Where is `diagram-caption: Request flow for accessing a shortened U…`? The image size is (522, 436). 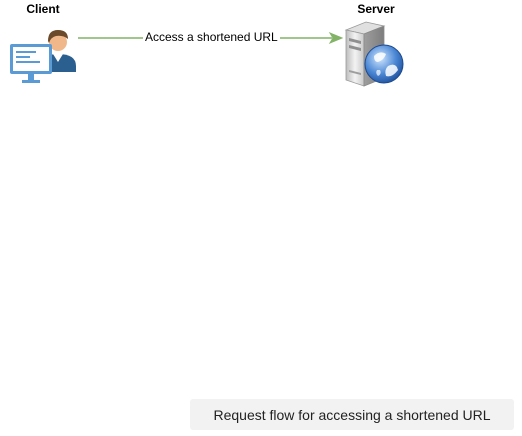
diagram-caption: Request flow for accessing a shortened U… is located at coordinates (352, 414).